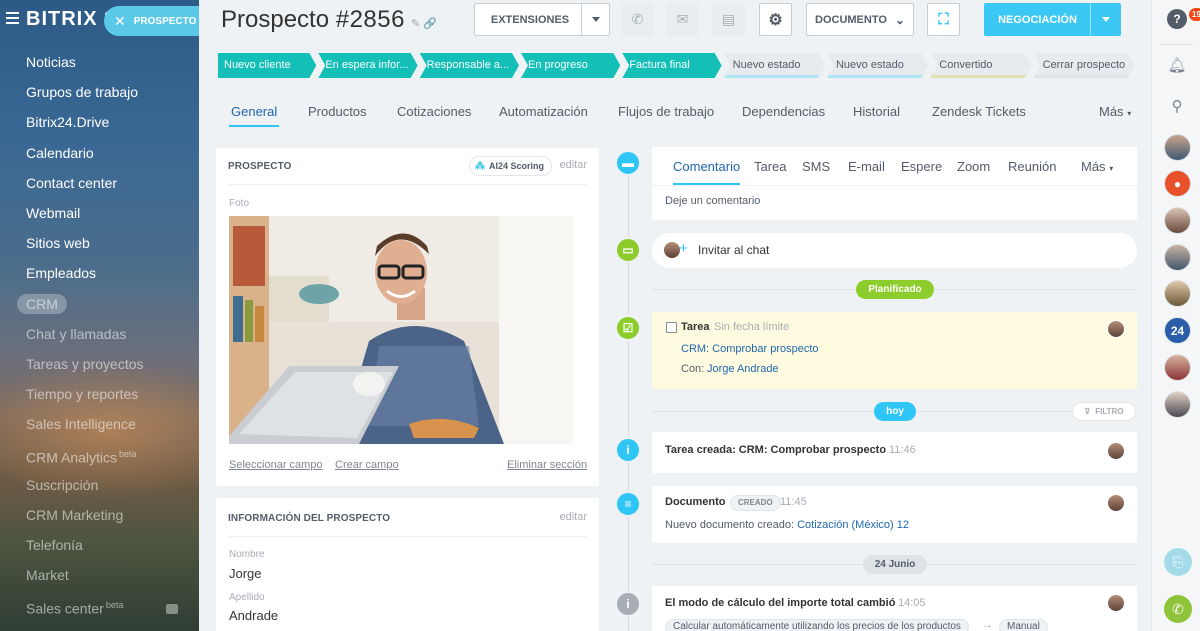  Describe the element at coordinates (1176, 44) in the screenshot. I see `divider` at that location.